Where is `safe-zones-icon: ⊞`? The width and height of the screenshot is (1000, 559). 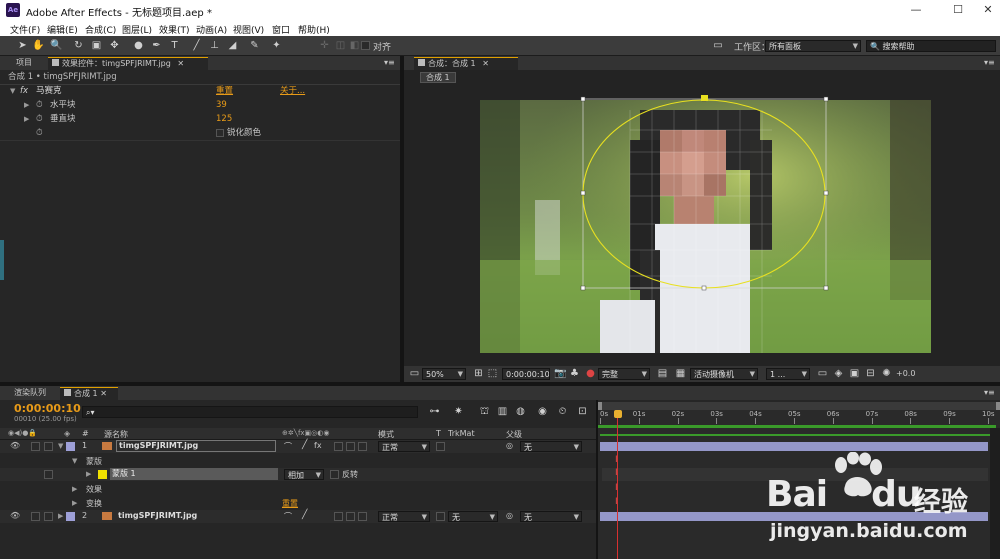 safe-zones-icon: ⊞ is located at coordinates (478, 373).